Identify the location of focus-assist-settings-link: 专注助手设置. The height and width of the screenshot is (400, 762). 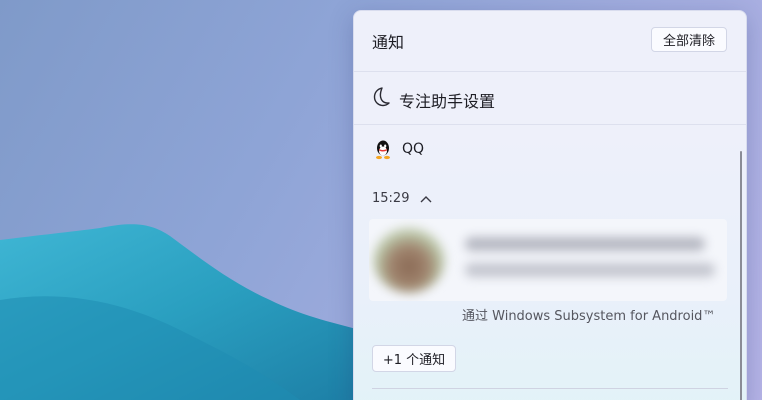
(550, 98).